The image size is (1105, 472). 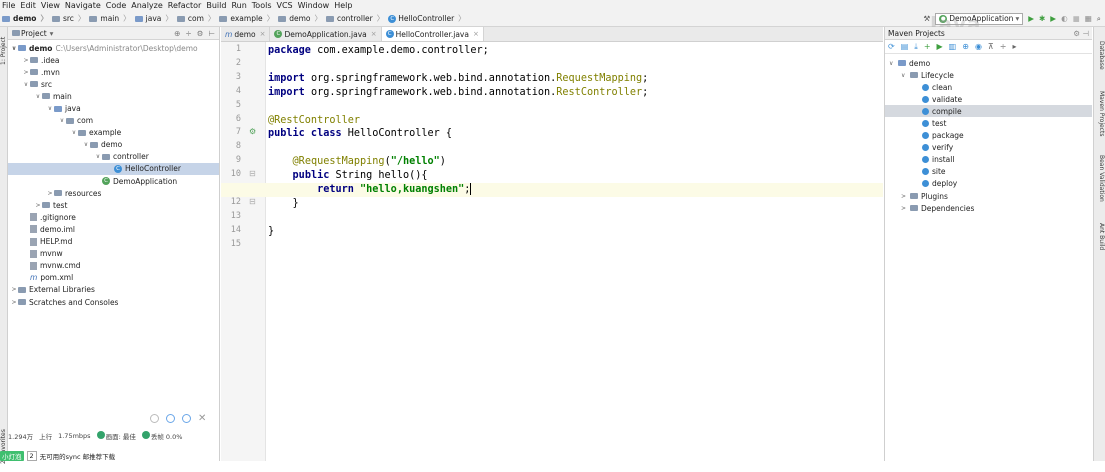 I want to click on database-tool-tab: Database, so click(x=1100, y=61).